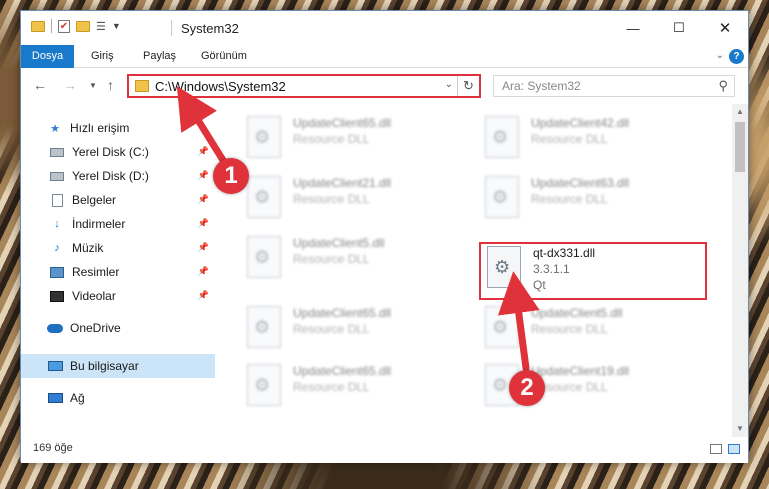  What do you see at coordinates (740, 147) in the screenshot?
I see `scroll-thumb` at bounding box center [740, 147].